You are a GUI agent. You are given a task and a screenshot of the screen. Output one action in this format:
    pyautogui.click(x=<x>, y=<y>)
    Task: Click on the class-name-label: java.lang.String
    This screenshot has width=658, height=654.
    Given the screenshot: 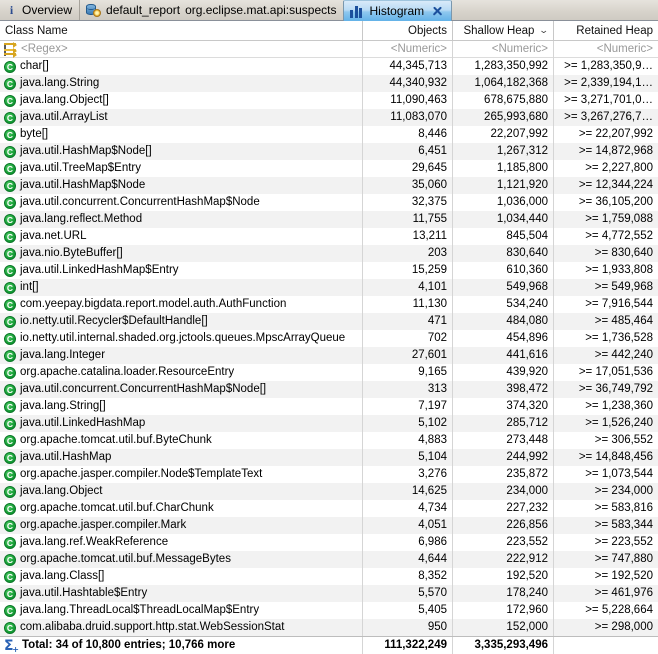 What is the action you would take?
    pyautogui.click(x=60, y=83)
    